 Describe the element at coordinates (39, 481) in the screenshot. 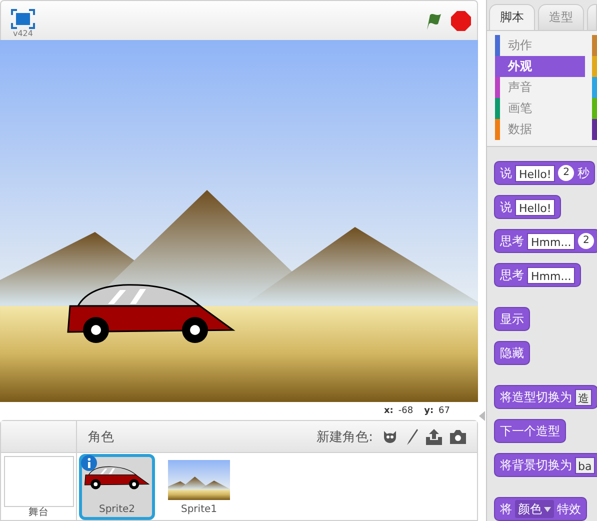

I see `stage-thumbnail` at that location.